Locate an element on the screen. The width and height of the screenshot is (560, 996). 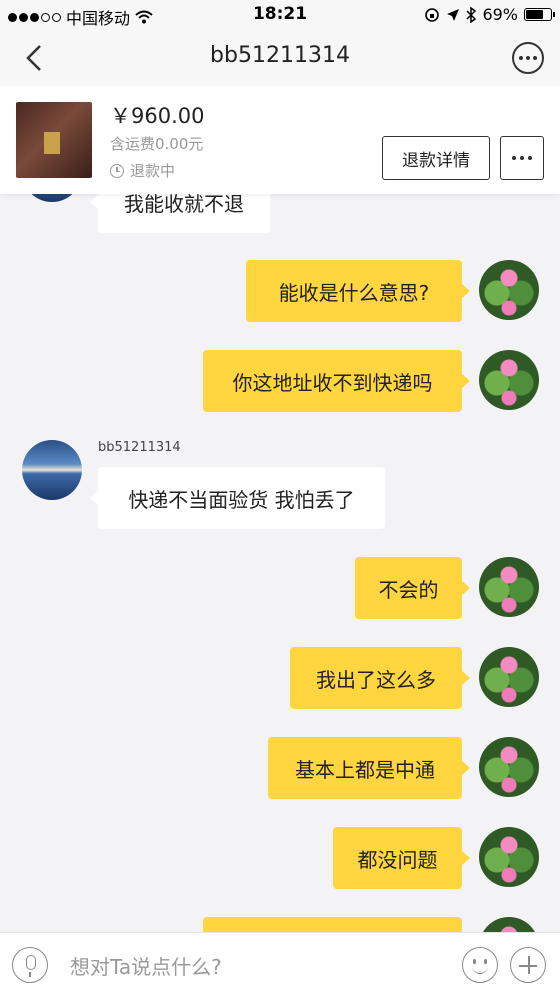
message-bubble-outgoing: 能收是什么意思? is located at coordinates (358, 291).